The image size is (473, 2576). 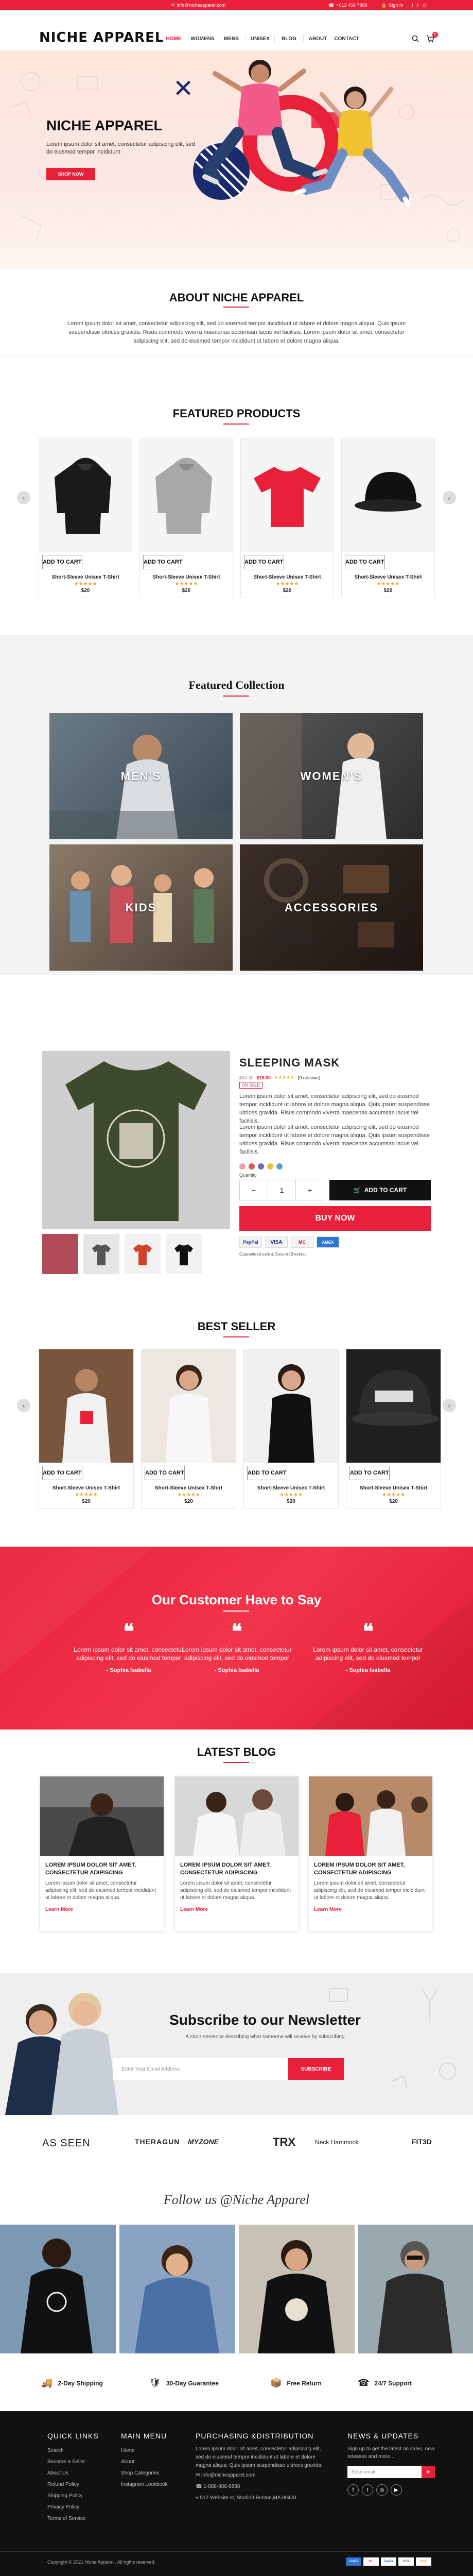 I want to click on youtube-icon: ▶, so click(x=396, y=2490).